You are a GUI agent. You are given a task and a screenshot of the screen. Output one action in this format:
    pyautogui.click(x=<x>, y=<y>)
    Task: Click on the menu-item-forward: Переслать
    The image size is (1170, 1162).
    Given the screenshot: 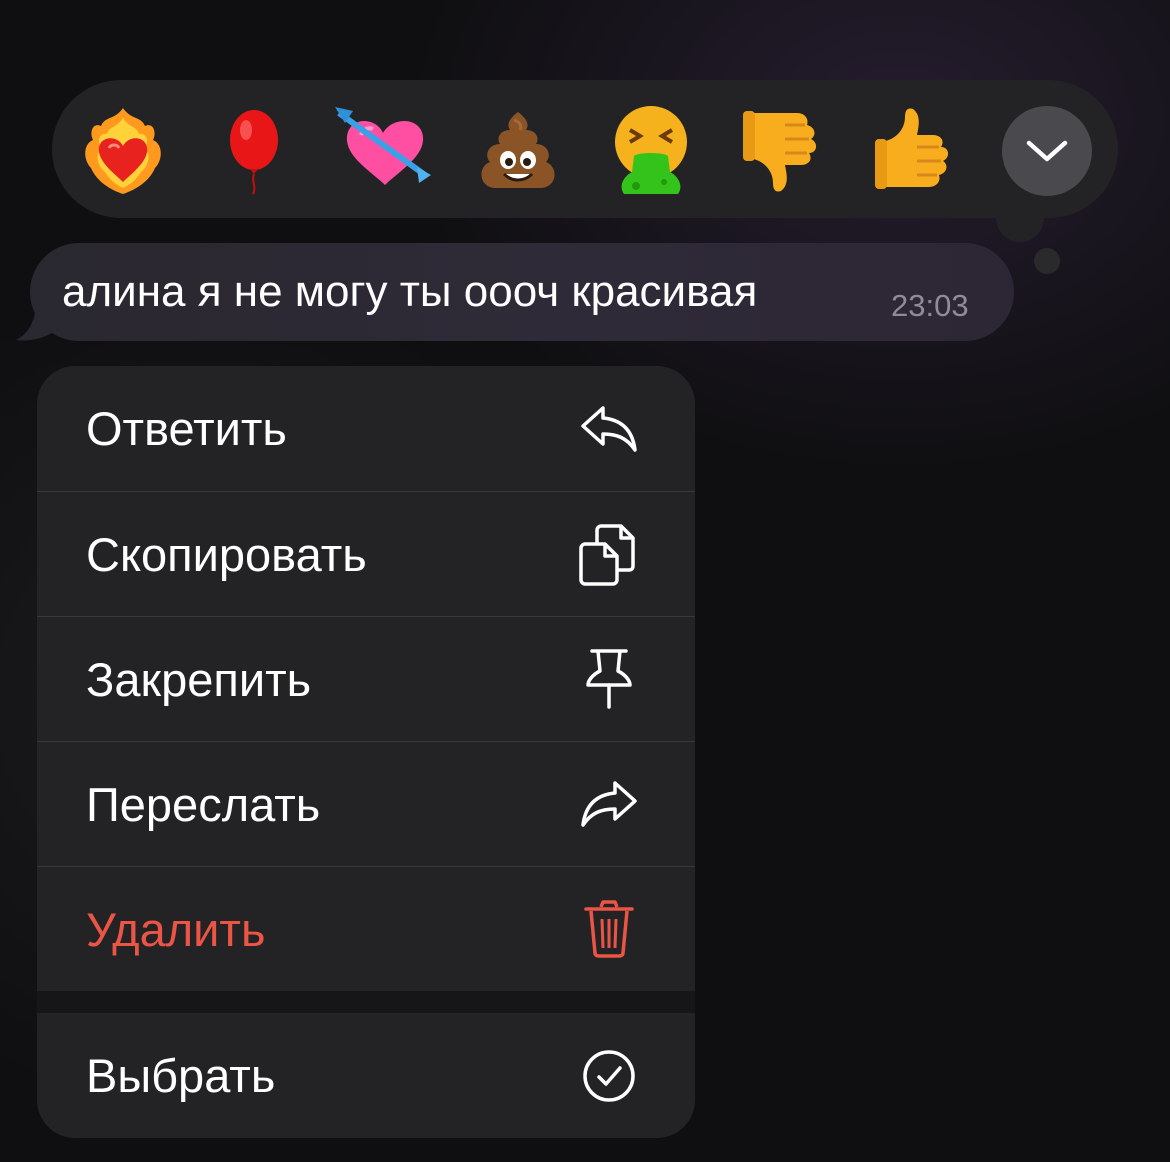 What is the action you would take?
    pyautogui.click(x=366, y=803)
    